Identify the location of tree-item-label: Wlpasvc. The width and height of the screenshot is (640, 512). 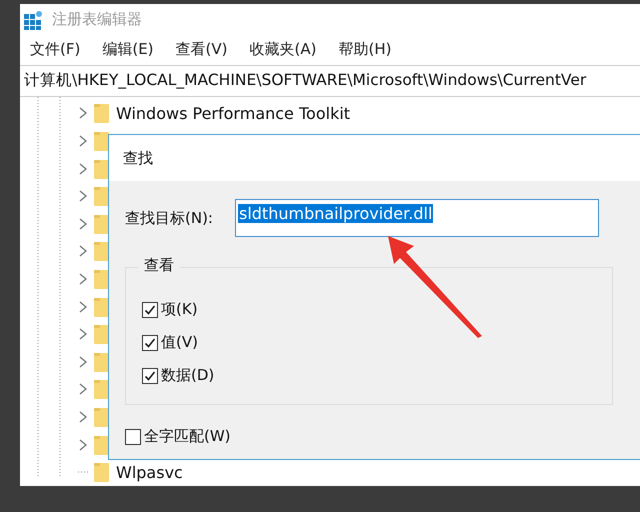
(149, 472).